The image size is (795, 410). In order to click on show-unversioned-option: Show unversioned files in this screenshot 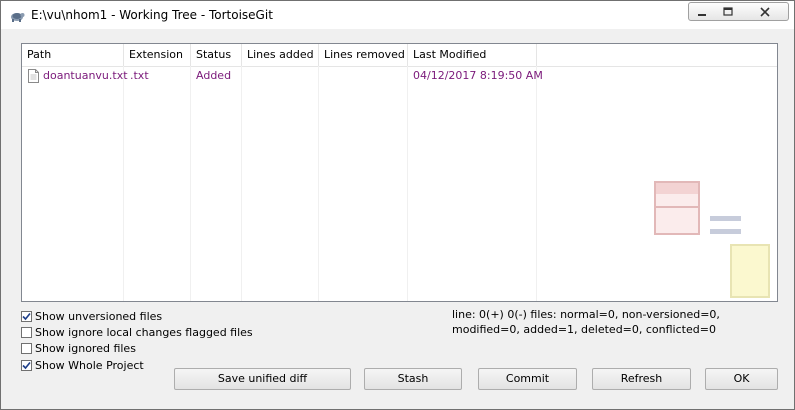, I will do `click(91, 316)`.